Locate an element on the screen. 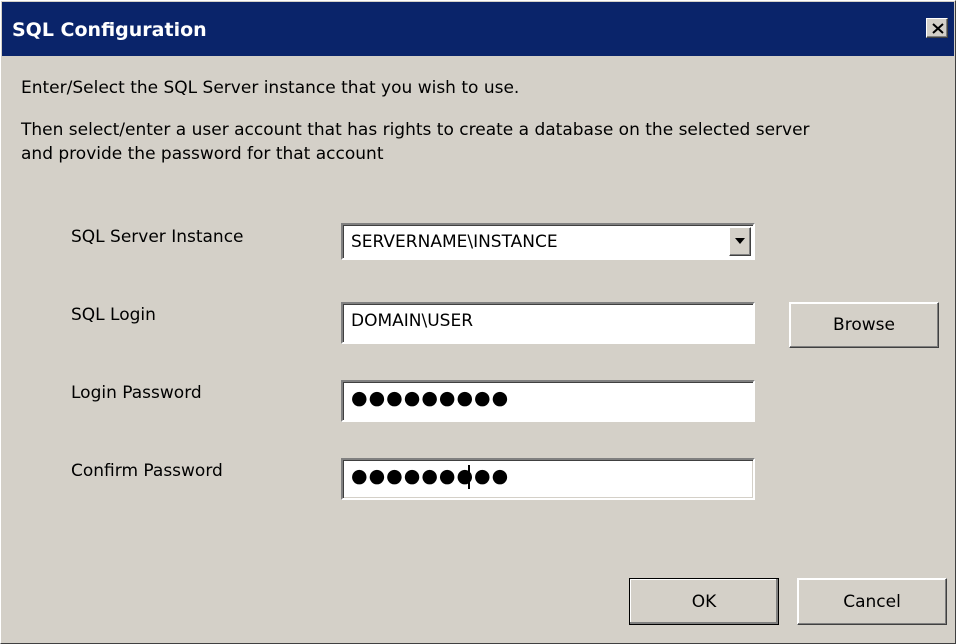 Image resolution: width=956 pixels, height=644 pixels. confirm-password-input: ●●●●●●●●● is located at coordinates (548, 479).